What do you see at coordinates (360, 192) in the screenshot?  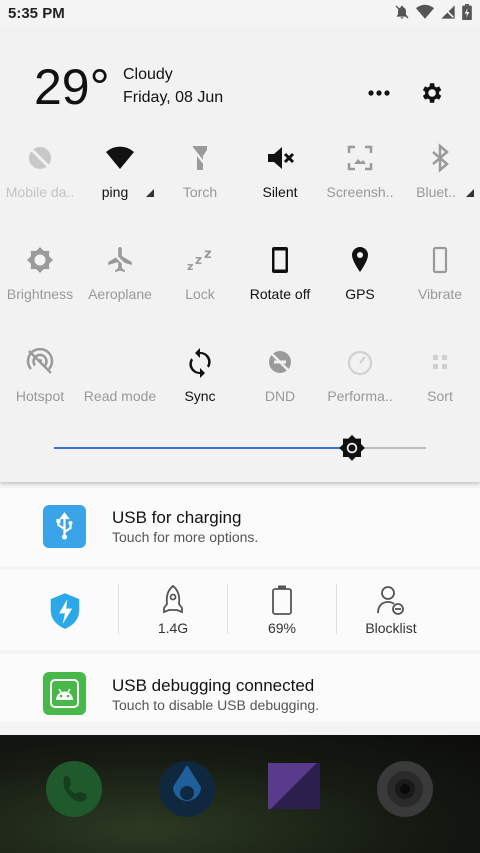 I see `tile-label: Screensh..` at bounding box center [360, 192].